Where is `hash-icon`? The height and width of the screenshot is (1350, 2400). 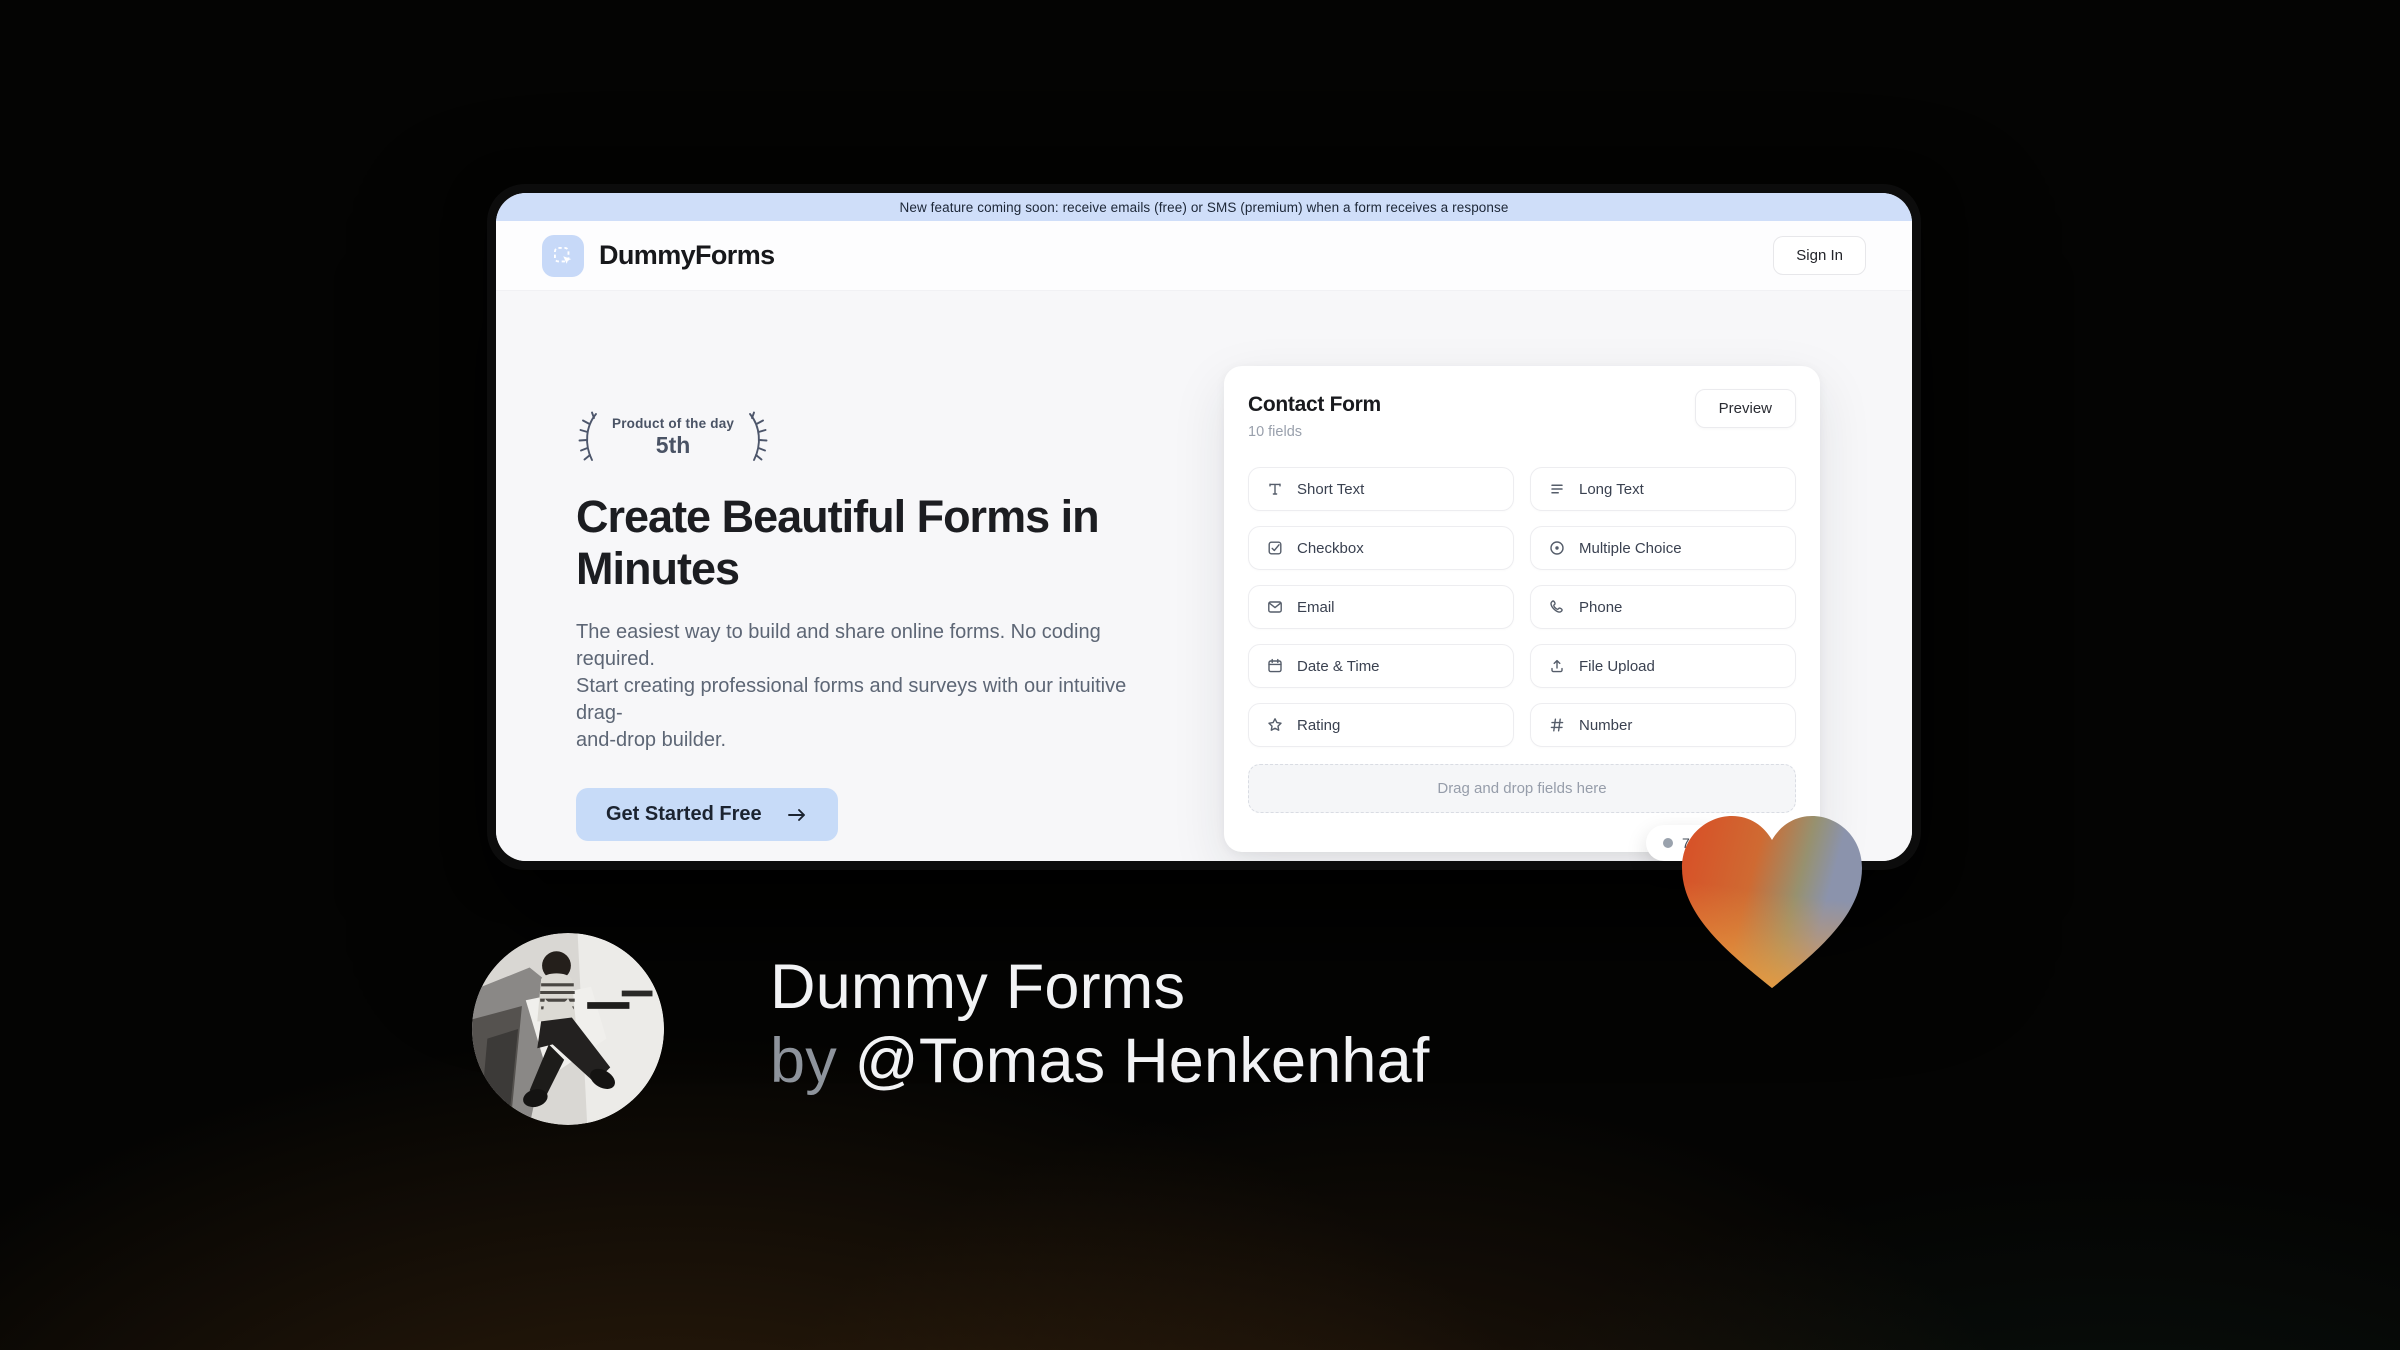
hash-icon is located at coordinates (1557, 725).